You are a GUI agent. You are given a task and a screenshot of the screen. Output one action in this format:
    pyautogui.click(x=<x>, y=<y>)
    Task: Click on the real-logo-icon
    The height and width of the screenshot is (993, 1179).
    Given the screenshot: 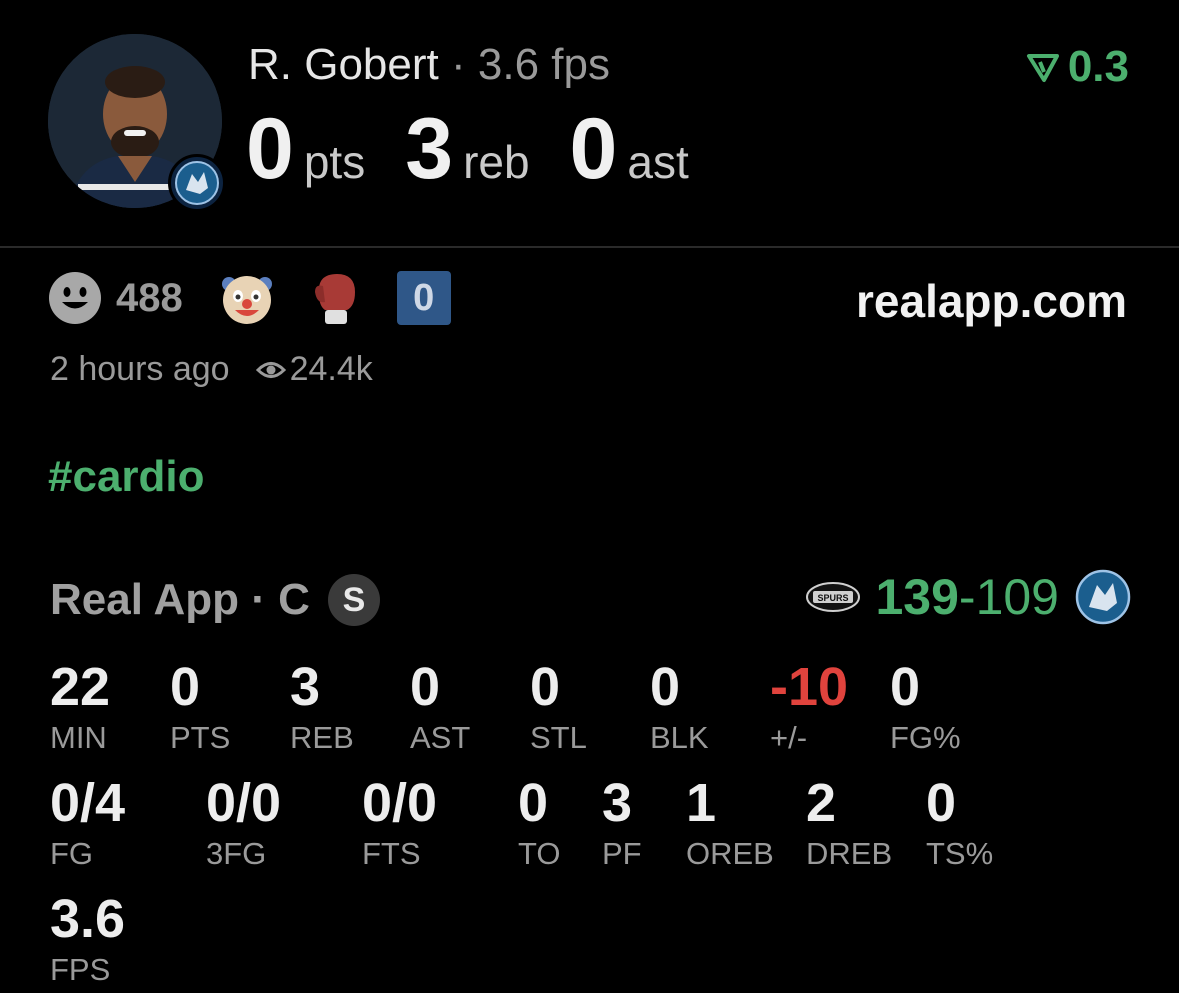 What is the action you would take?
    pyautogui.click(x=1042, y=68)
    